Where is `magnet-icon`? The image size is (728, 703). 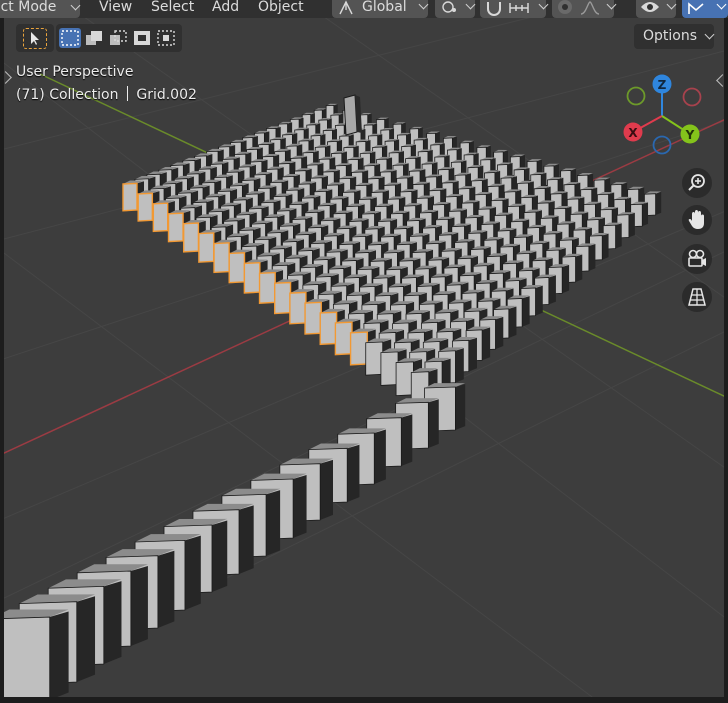 magnet-icon is located at coordinates (494, 8).